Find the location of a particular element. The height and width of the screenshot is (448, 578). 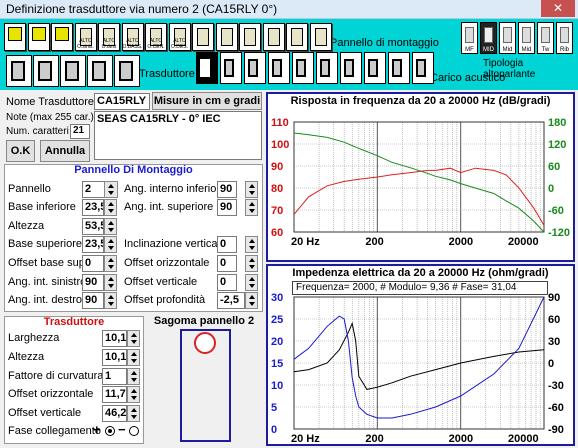

mount-right-label: Ang. int. superiore is located at coordinates (169, 207).